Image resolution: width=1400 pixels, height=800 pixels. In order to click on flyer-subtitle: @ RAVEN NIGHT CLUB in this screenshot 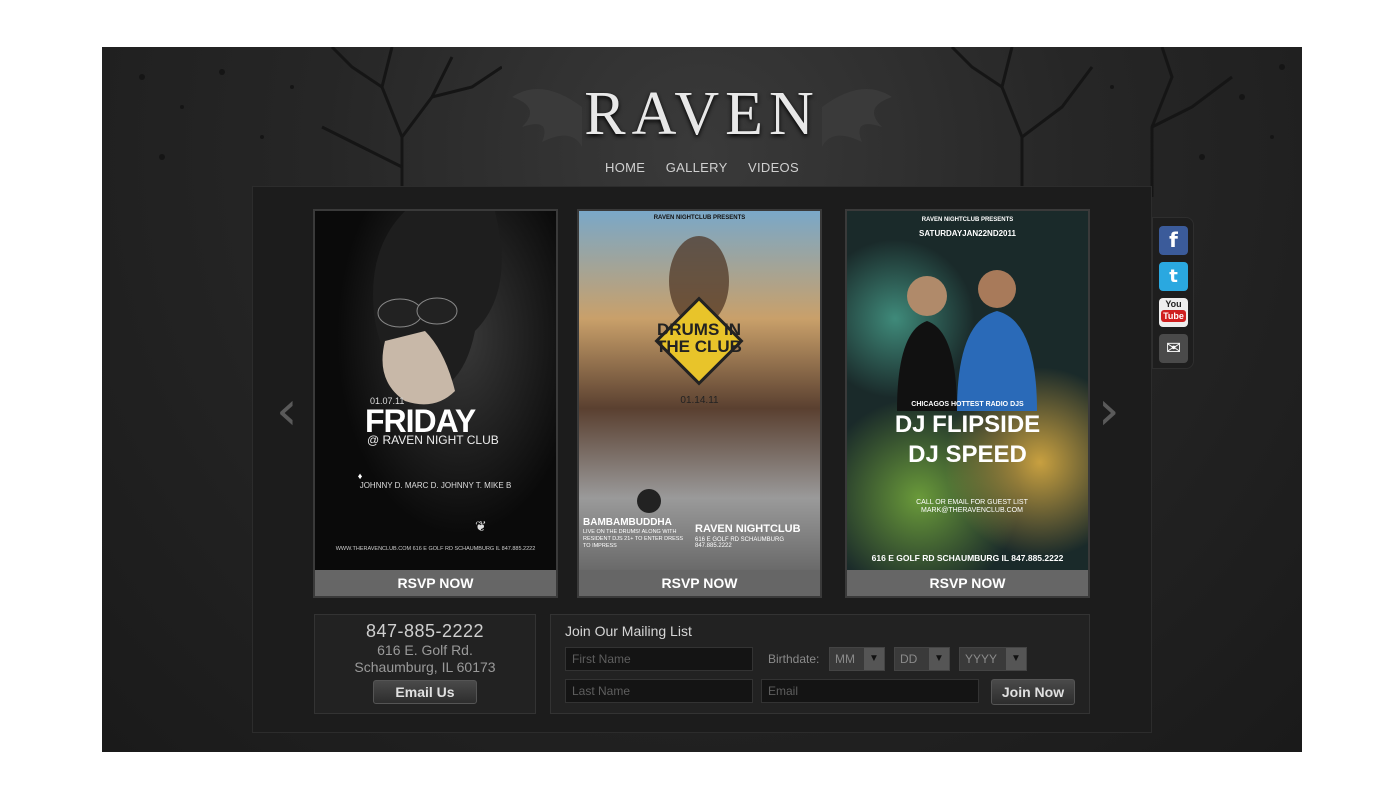, I will do `click(433, 440)`.